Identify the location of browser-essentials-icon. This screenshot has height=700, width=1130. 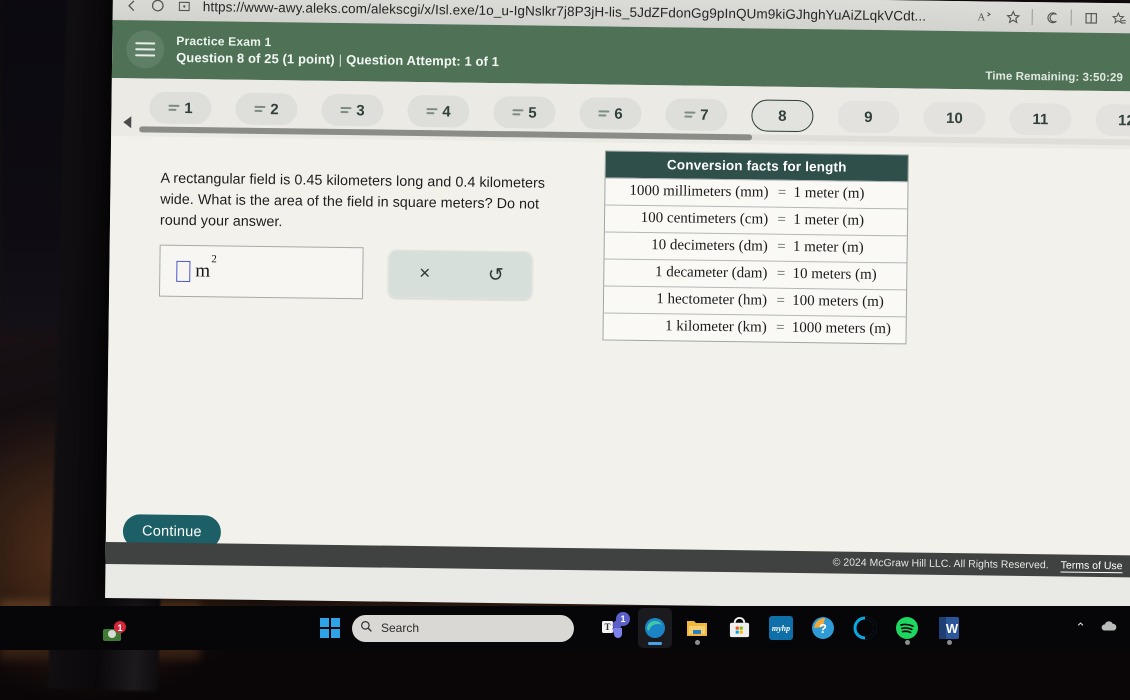
(1052, 17).